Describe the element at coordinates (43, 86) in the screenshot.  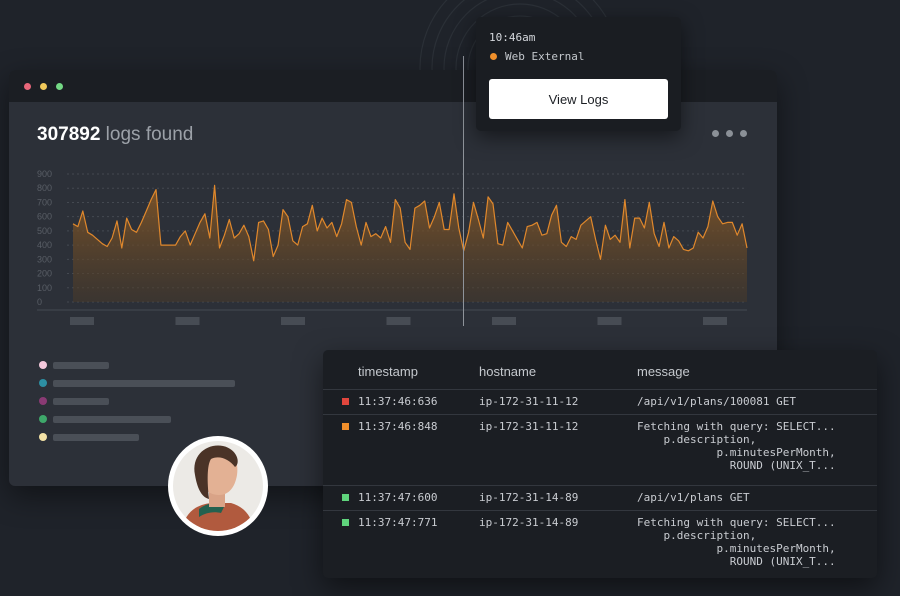
I see `window-minimize-button` at that location.